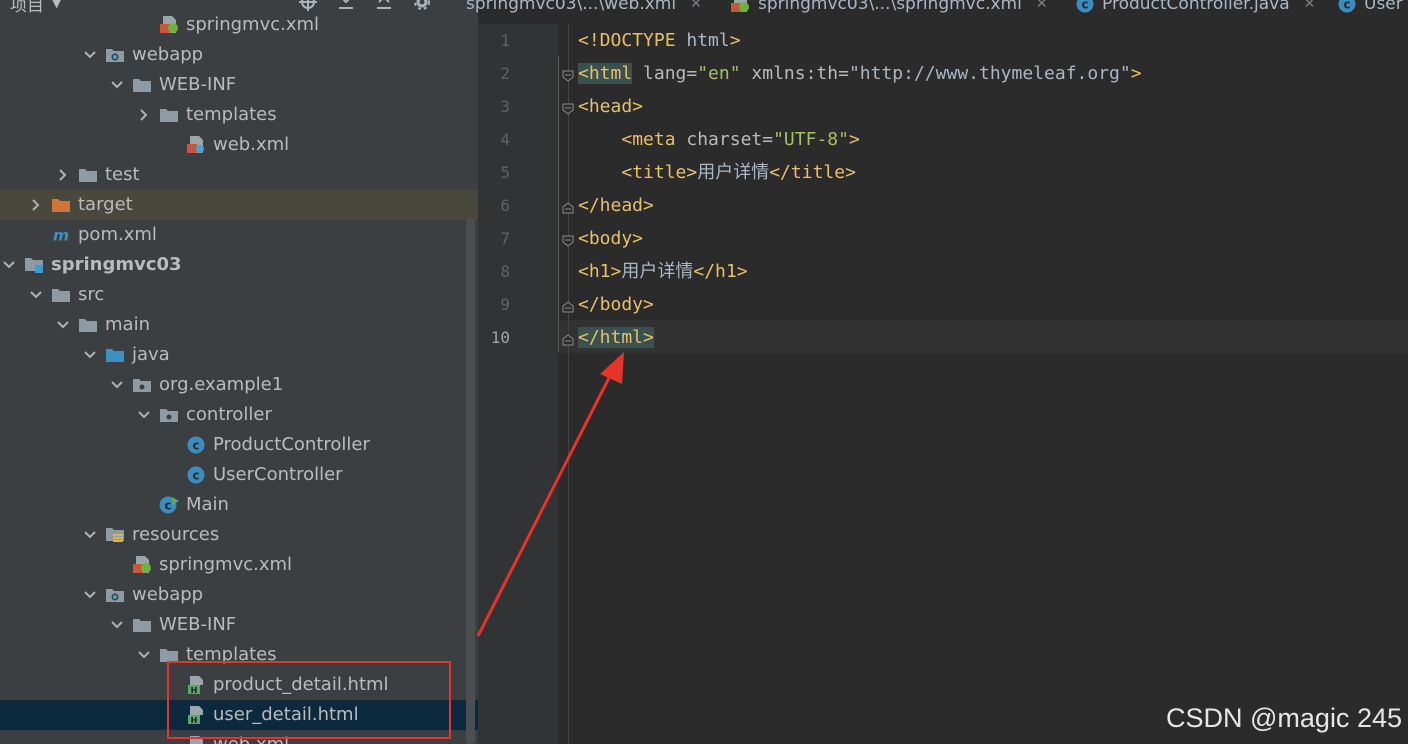 This screenshot has height=744, width=1408. What do you see at coordinates (221, 384) in the screenshot?
I see `tree-item-label: org.example1` at bounding box center [221, 384].